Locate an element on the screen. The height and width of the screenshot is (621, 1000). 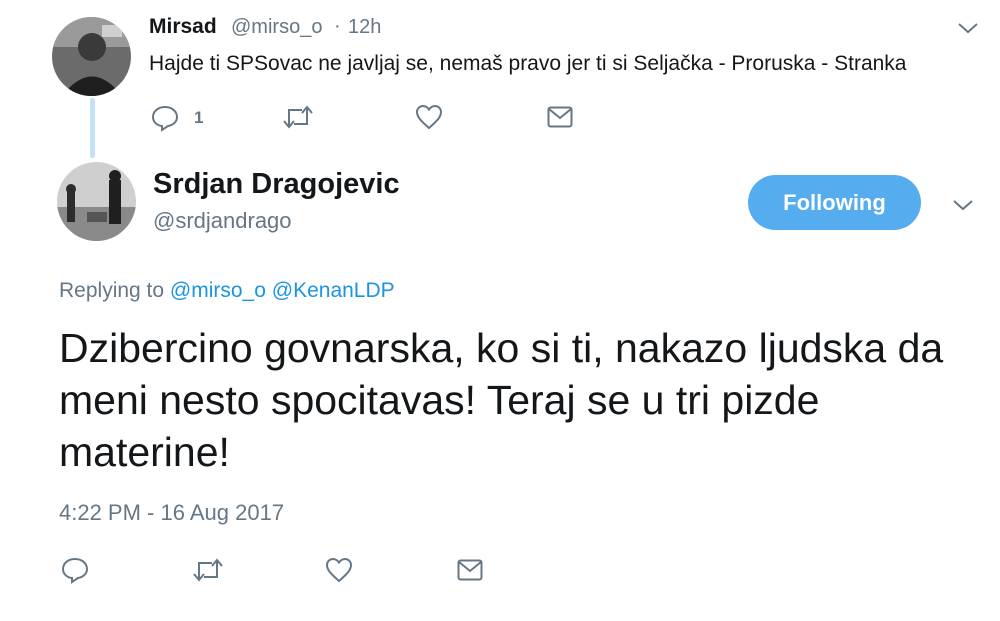
reply-button is located at coordinates (75, 570).